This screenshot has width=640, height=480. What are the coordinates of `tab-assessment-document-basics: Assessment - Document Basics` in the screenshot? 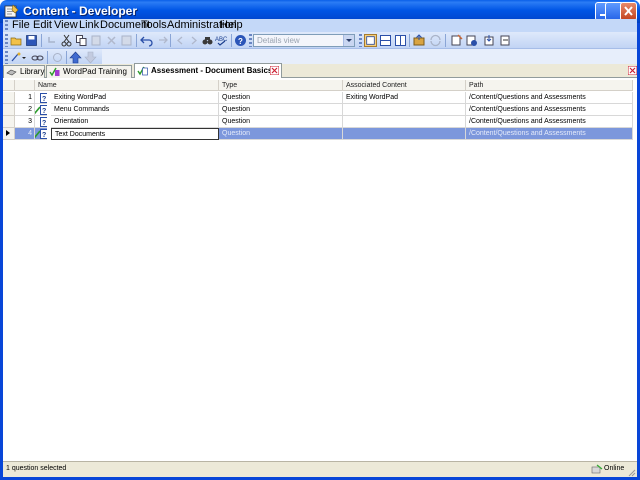 It's located at (208, 70).